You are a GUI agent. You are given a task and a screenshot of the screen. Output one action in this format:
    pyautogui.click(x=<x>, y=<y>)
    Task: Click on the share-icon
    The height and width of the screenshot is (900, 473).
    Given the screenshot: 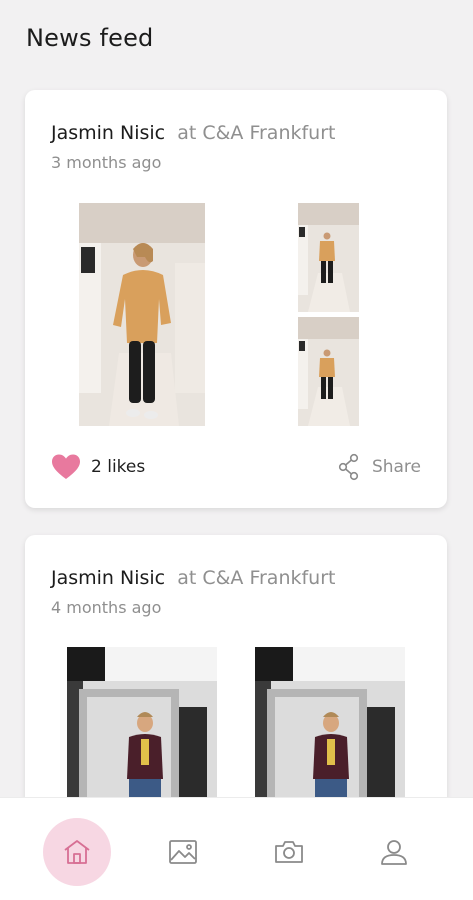 What is the action you would take?
    pyautogui.click(x=348, y=467)
    